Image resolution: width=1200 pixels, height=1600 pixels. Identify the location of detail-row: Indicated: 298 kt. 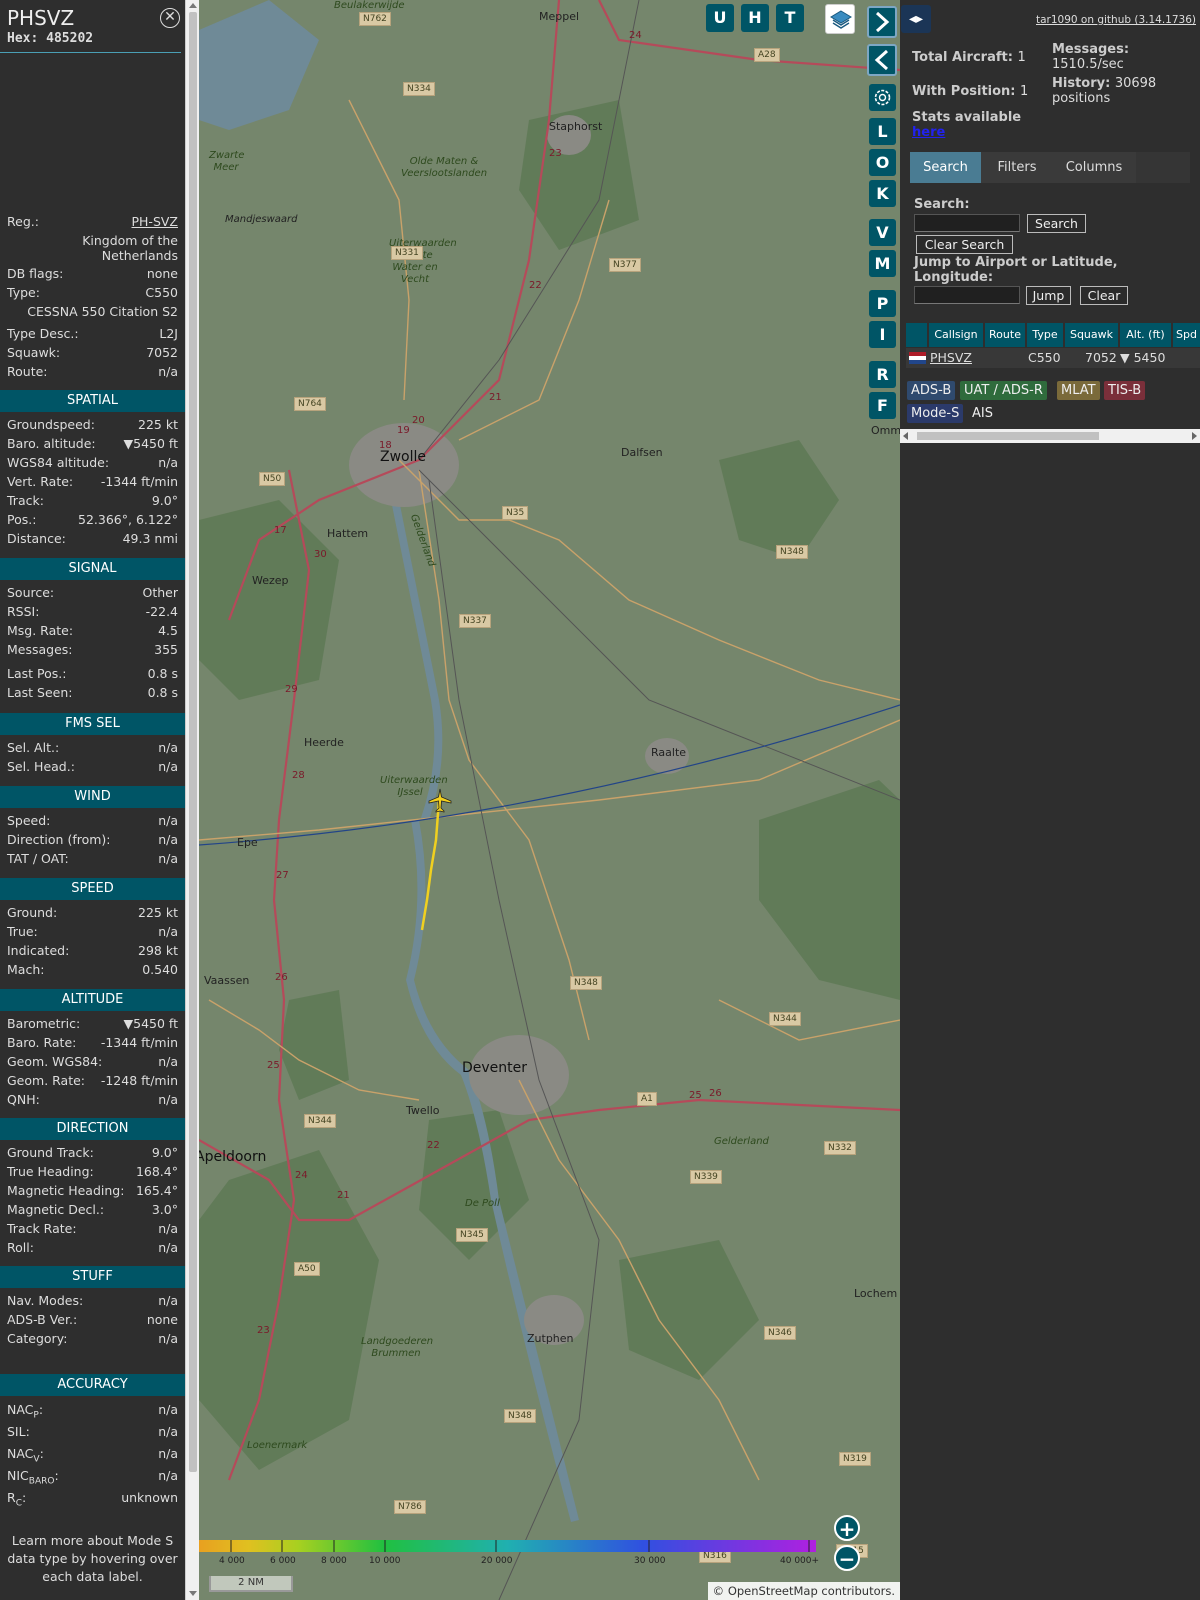
(92, 952).